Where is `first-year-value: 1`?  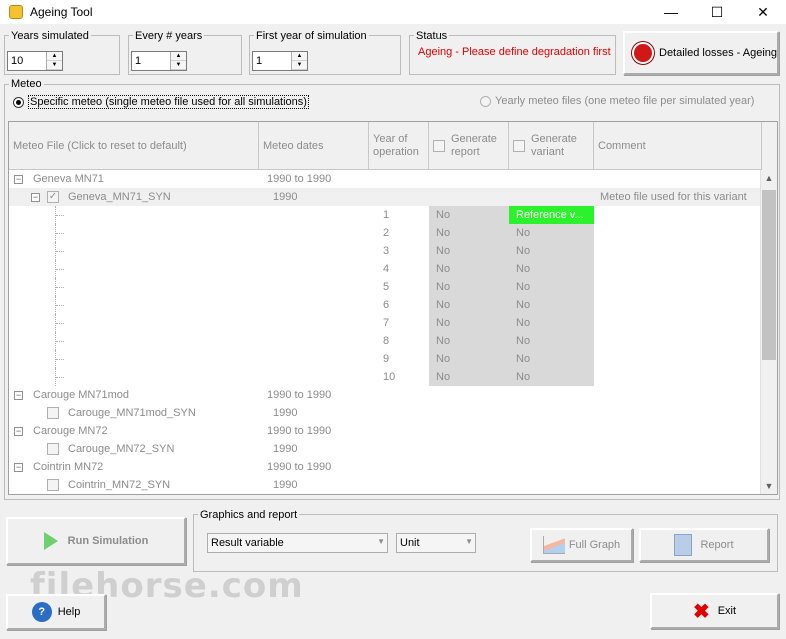 first-year-value: 1 is located at coordinates (259, 61).